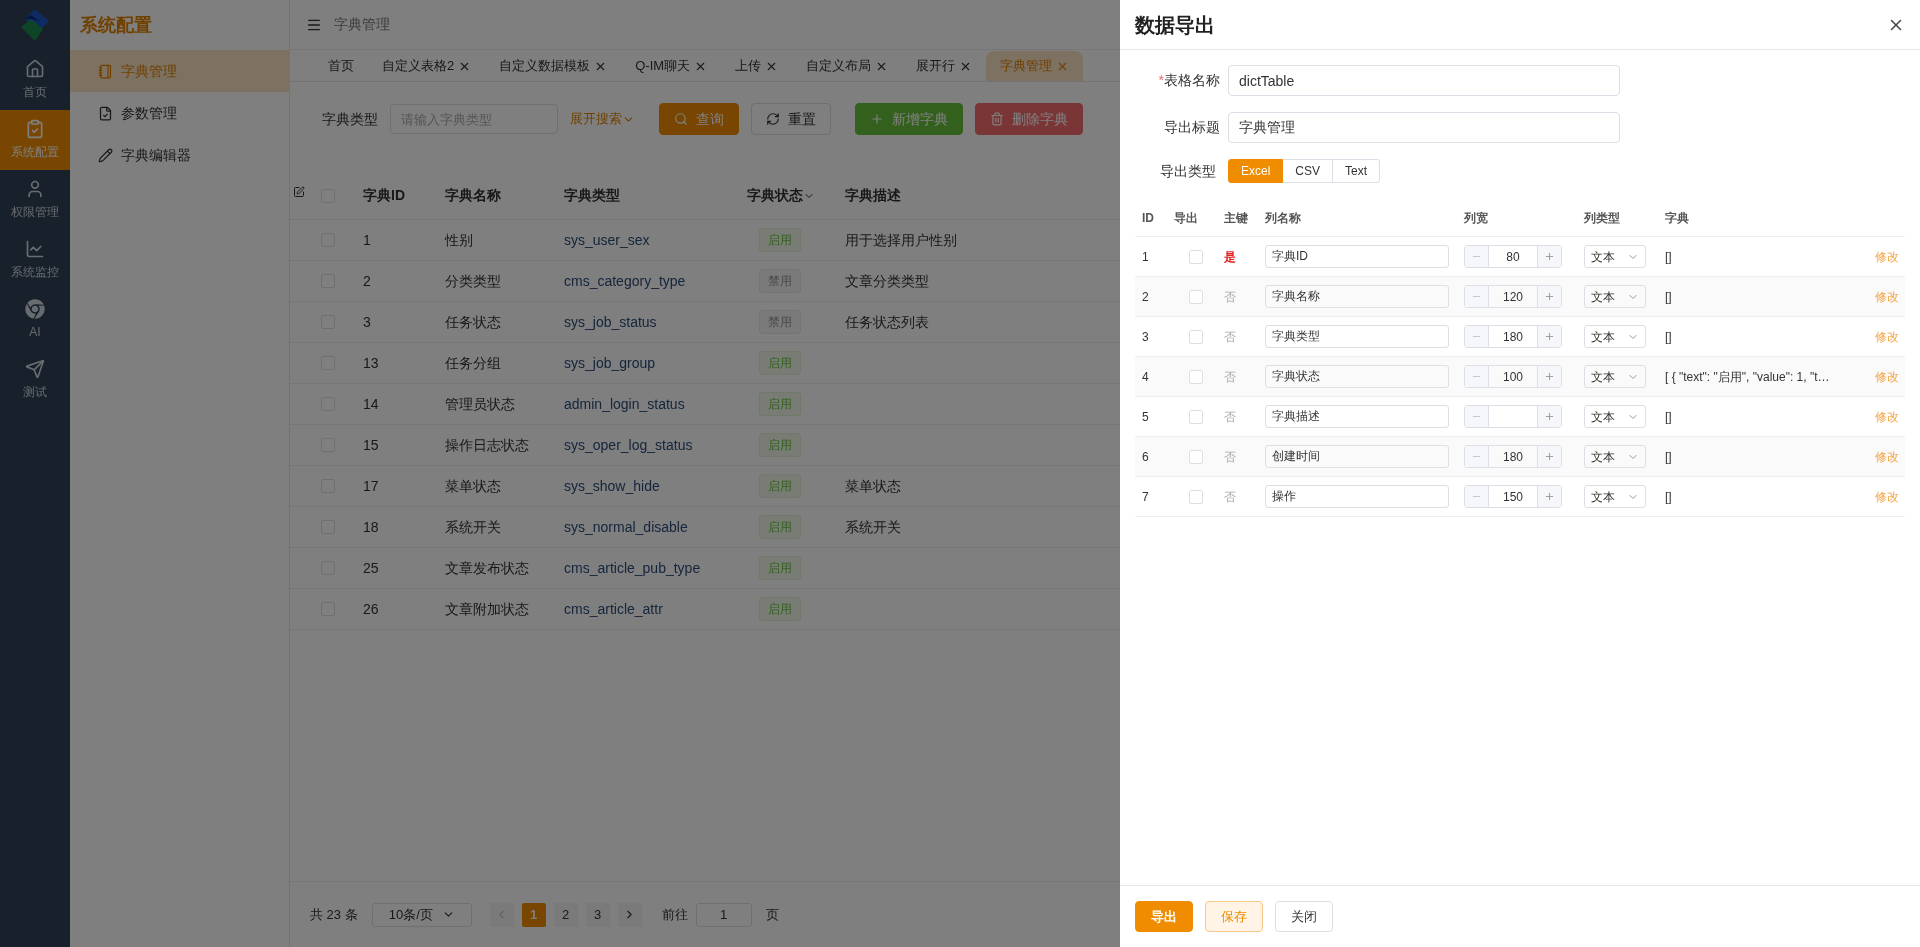  I want to click on column-name-field: 字典ID, so click(1357, 256).